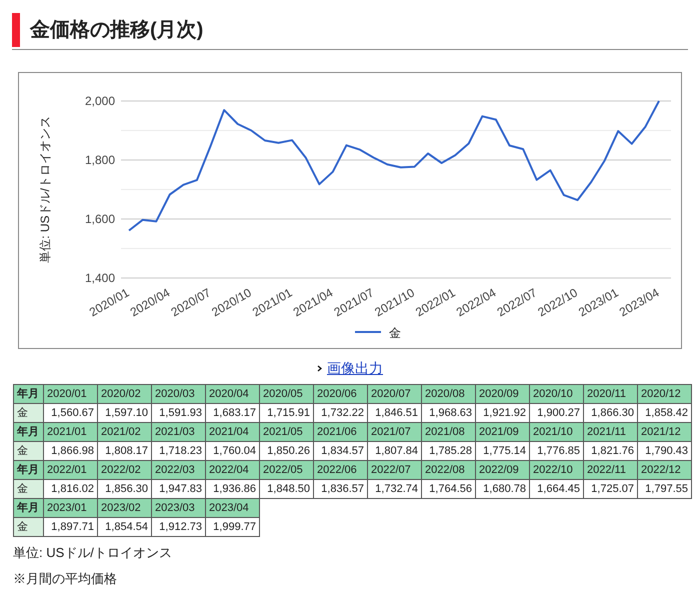 The width and height of the screenshot is (700, 612). Describe the element at coordinates (125, 470) in the screenshot. I see `month-header-cell: 2022/02` at that location.